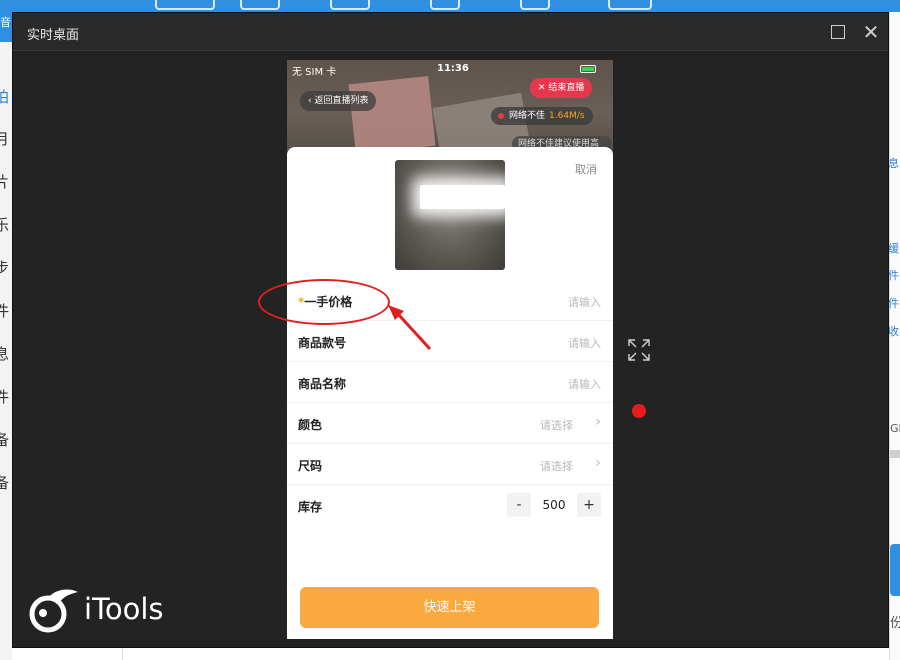 This screenshot has width=900, height=660. I want to click on sidebar-item: 片, so click(6, 181).